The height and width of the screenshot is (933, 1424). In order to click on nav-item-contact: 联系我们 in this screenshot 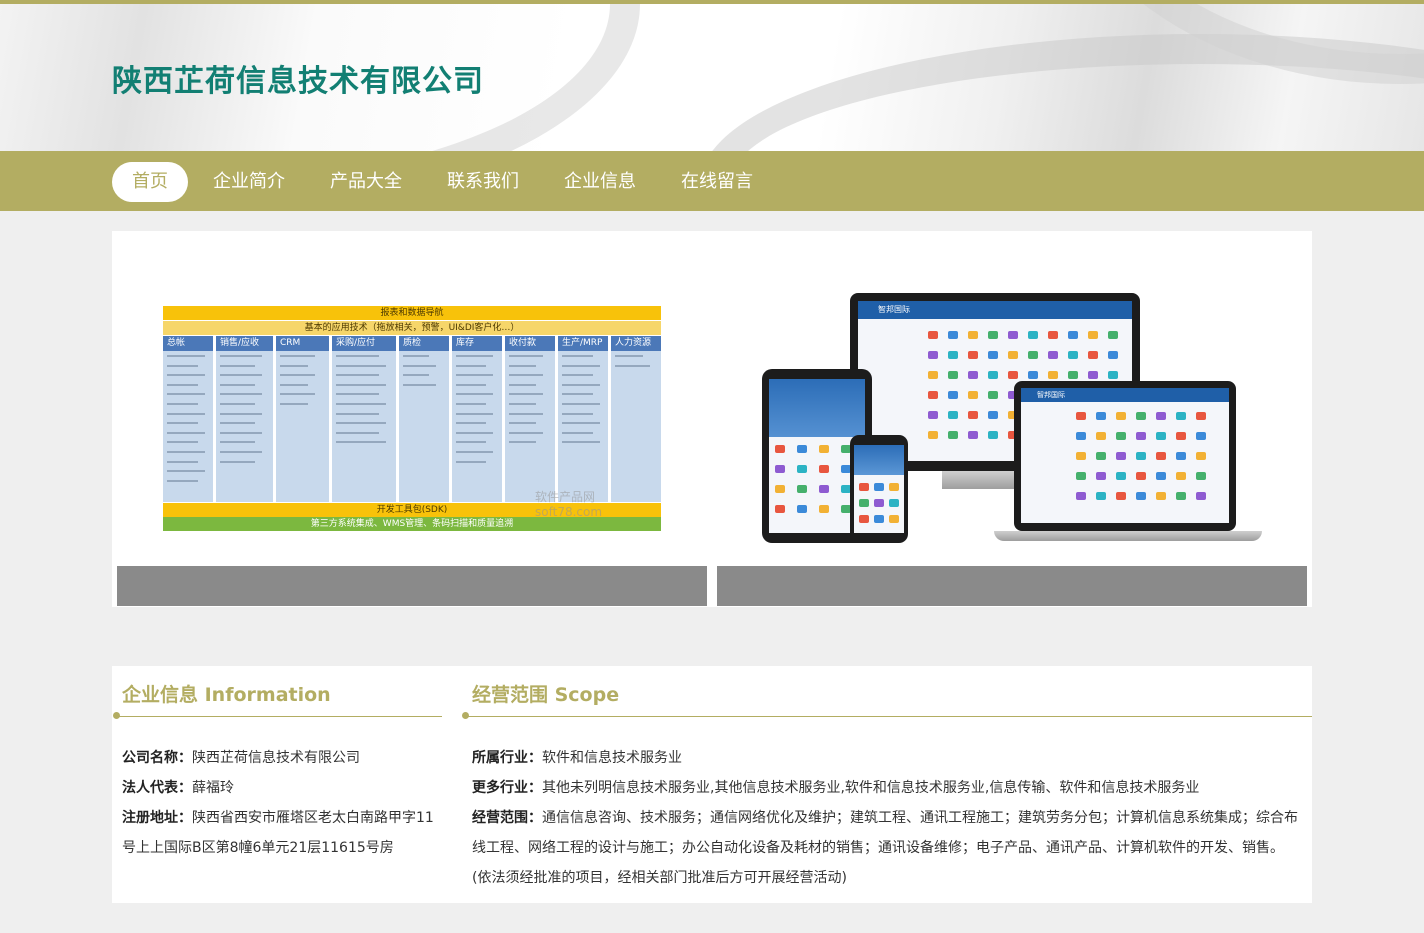, I will do `click(483, 182)`.